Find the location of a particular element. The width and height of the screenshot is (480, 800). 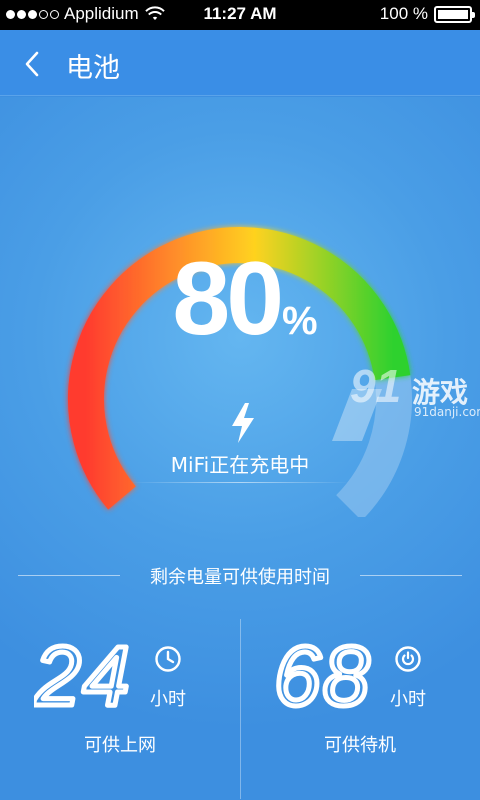

watermark-logo: 91 游戏 91danji.com is located at coordinates (401, 409).